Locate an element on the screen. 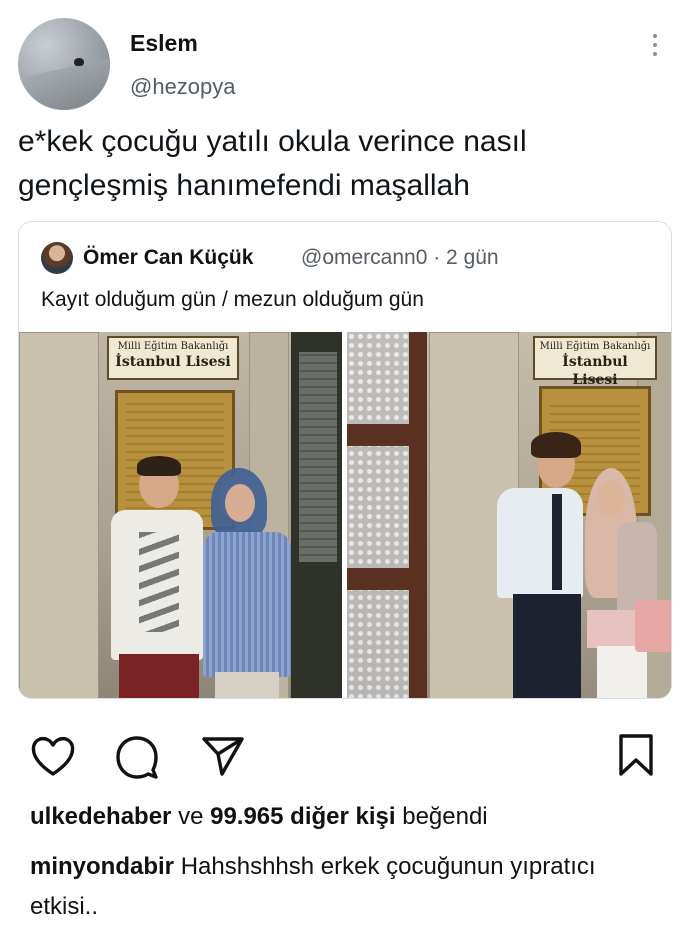 This screenshot has width=690, height=934. black-tie is located at coordinates (557, 542).